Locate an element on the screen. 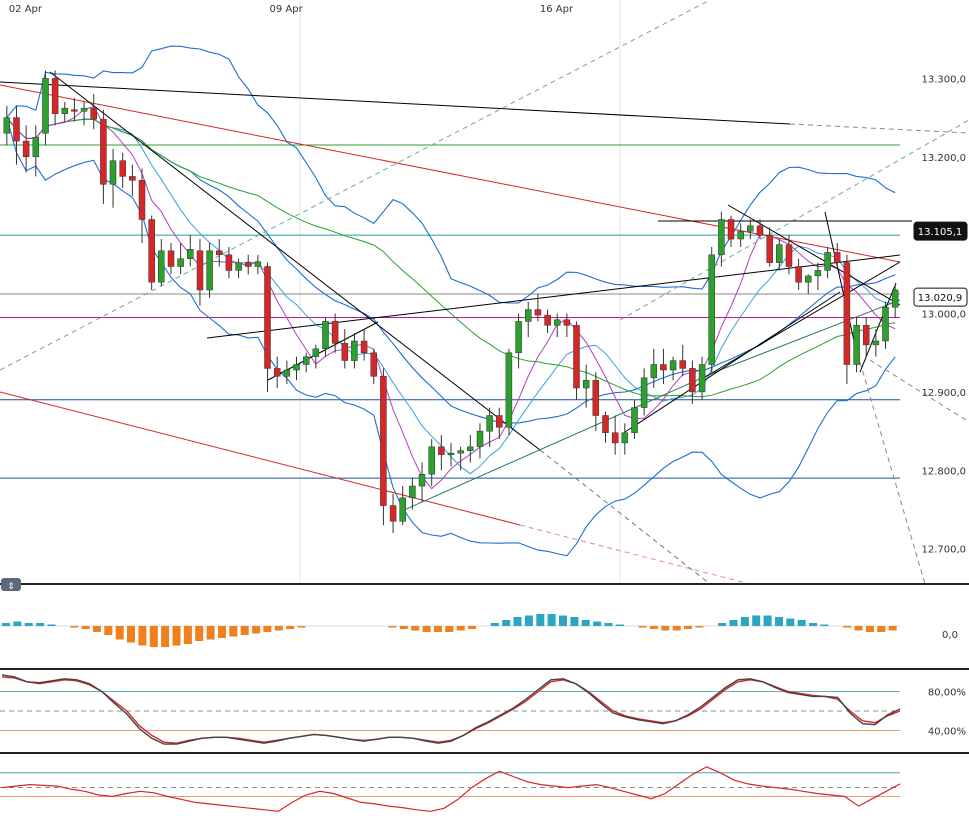 This screenshot has height=836, width=969. date-tick-label: 02 Apr is located at coordinates (26, 9).